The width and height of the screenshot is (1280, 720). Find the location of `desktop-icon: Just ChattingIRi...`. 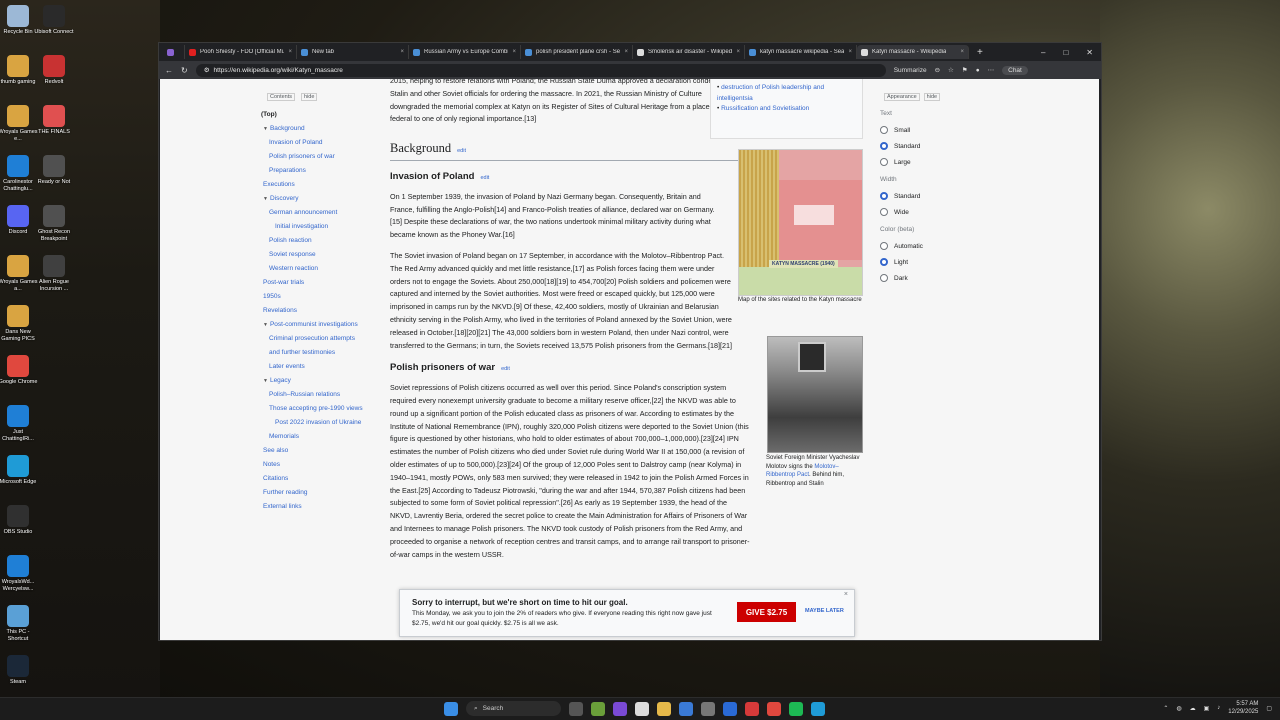

desktop-icon: Just ChattingIRi... is located at coordinates (19, 427).